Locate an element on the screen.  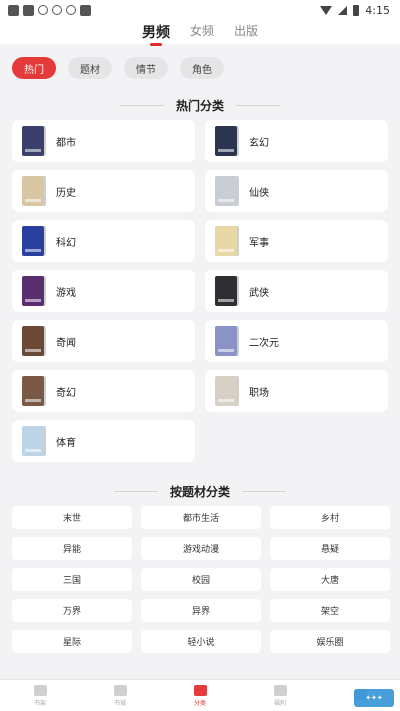
nav-label: 分类 is located at coordinates (199, 703).